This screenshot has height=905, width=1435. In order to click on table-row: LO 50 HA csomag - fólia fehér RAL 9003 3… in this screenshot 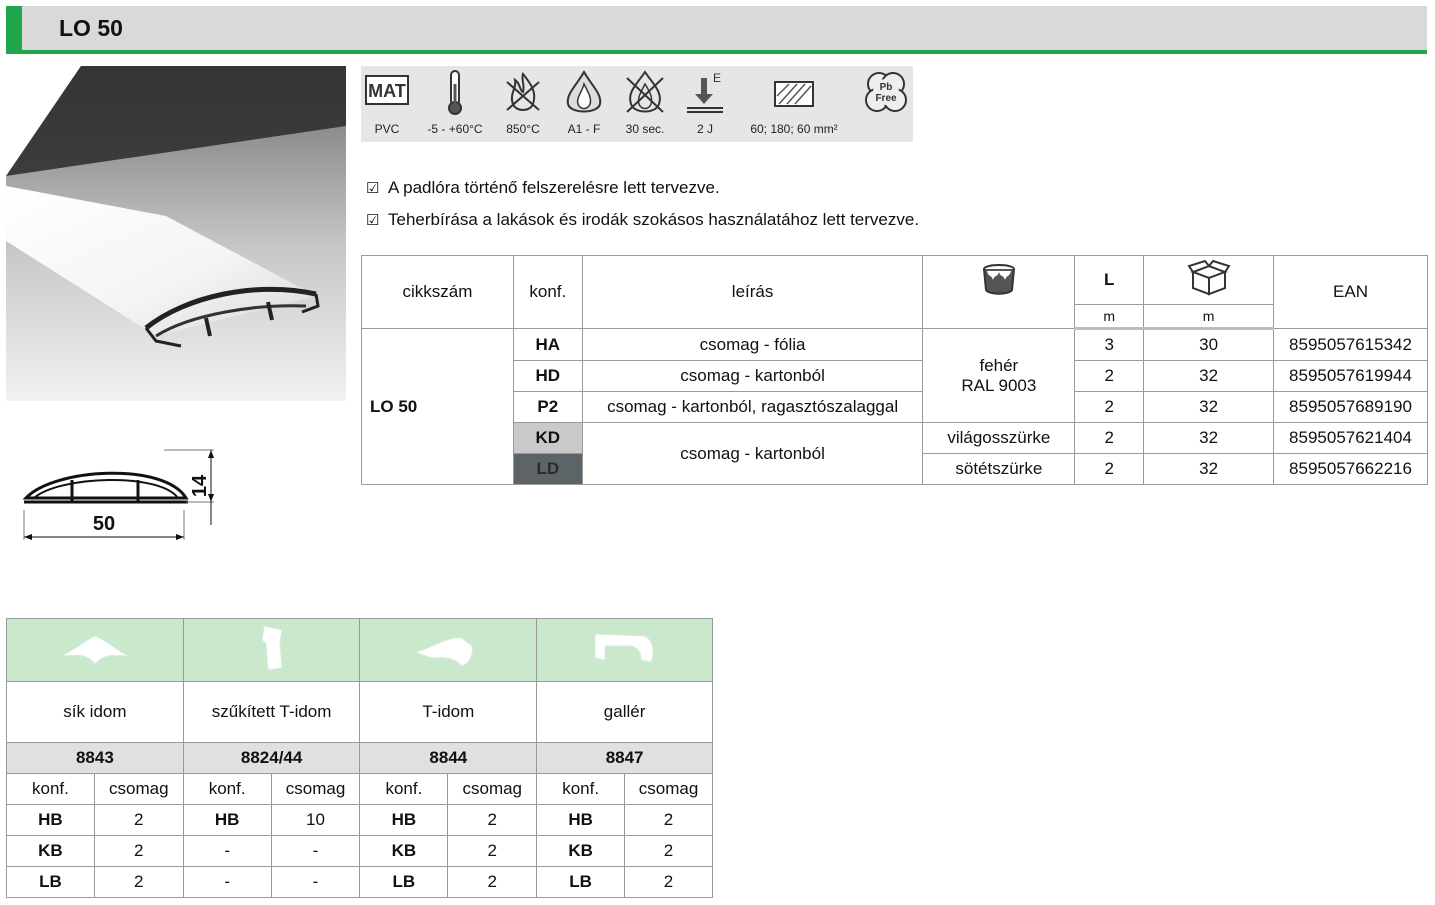, I will do `click(894, 406)`.